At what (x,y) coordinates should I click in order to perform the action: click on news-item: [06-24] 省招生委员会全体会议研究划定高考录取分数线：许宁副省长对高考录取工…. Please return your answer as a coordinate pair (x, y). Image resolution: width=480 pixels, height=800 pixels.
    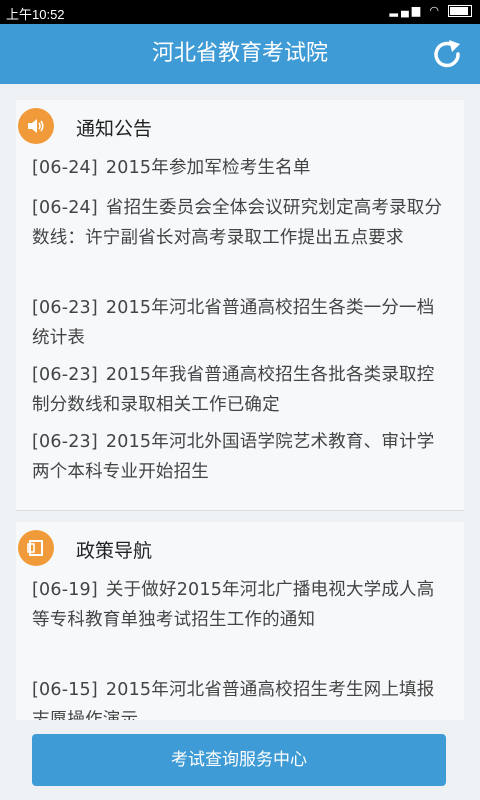
    Looking at the image, I should click on (242, 223).